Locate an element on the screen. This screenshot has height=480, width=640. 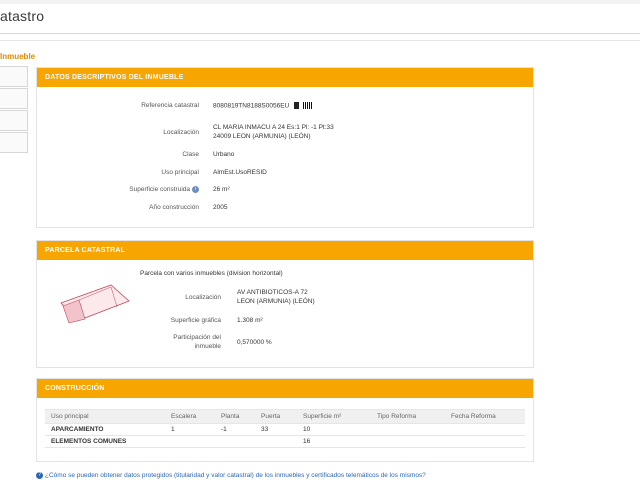
participacion-value: 0,570000 % is located at coordinates (254, 342).